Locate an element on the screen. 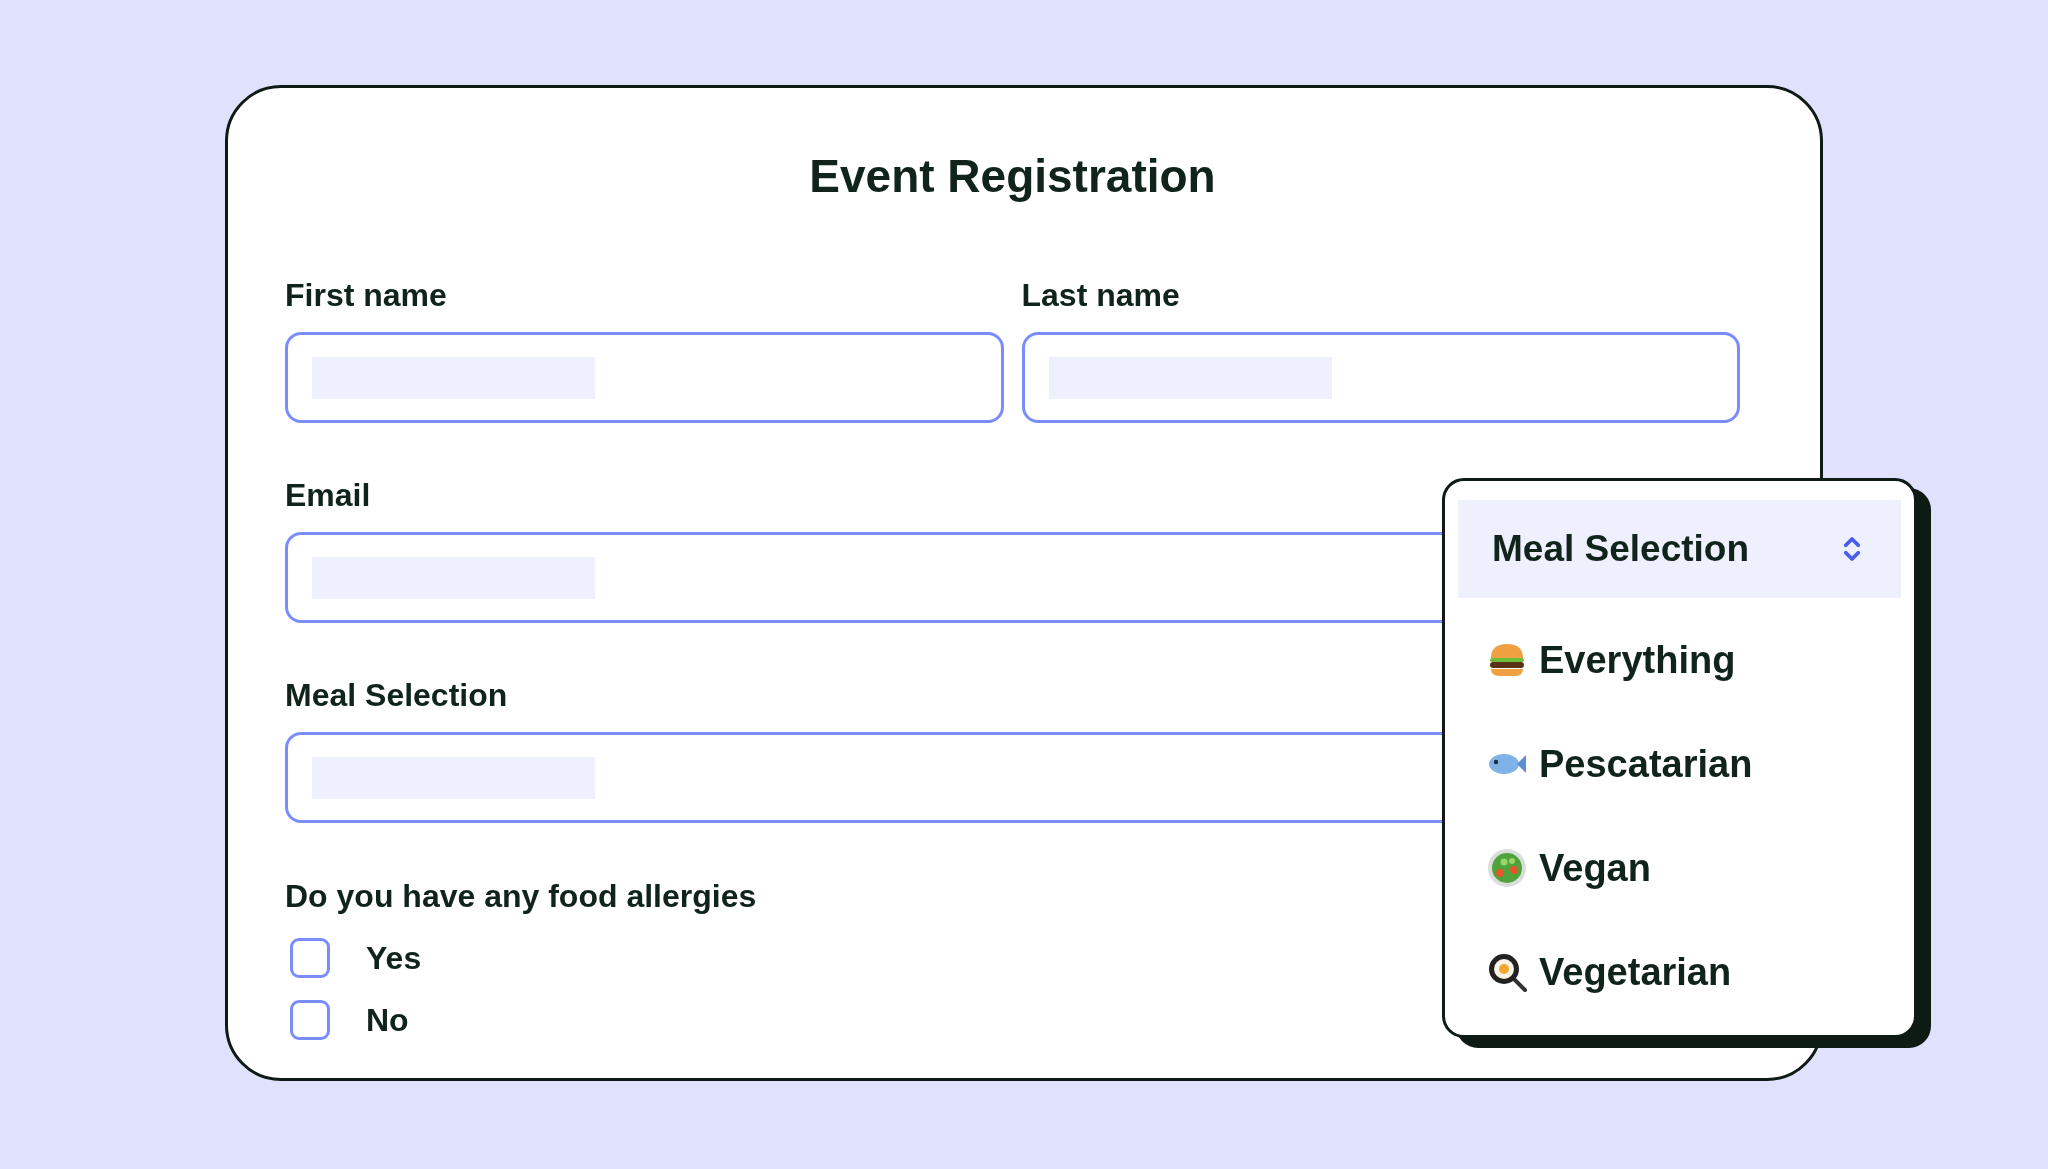  option-label: No is located at coordinates (387, 1020).